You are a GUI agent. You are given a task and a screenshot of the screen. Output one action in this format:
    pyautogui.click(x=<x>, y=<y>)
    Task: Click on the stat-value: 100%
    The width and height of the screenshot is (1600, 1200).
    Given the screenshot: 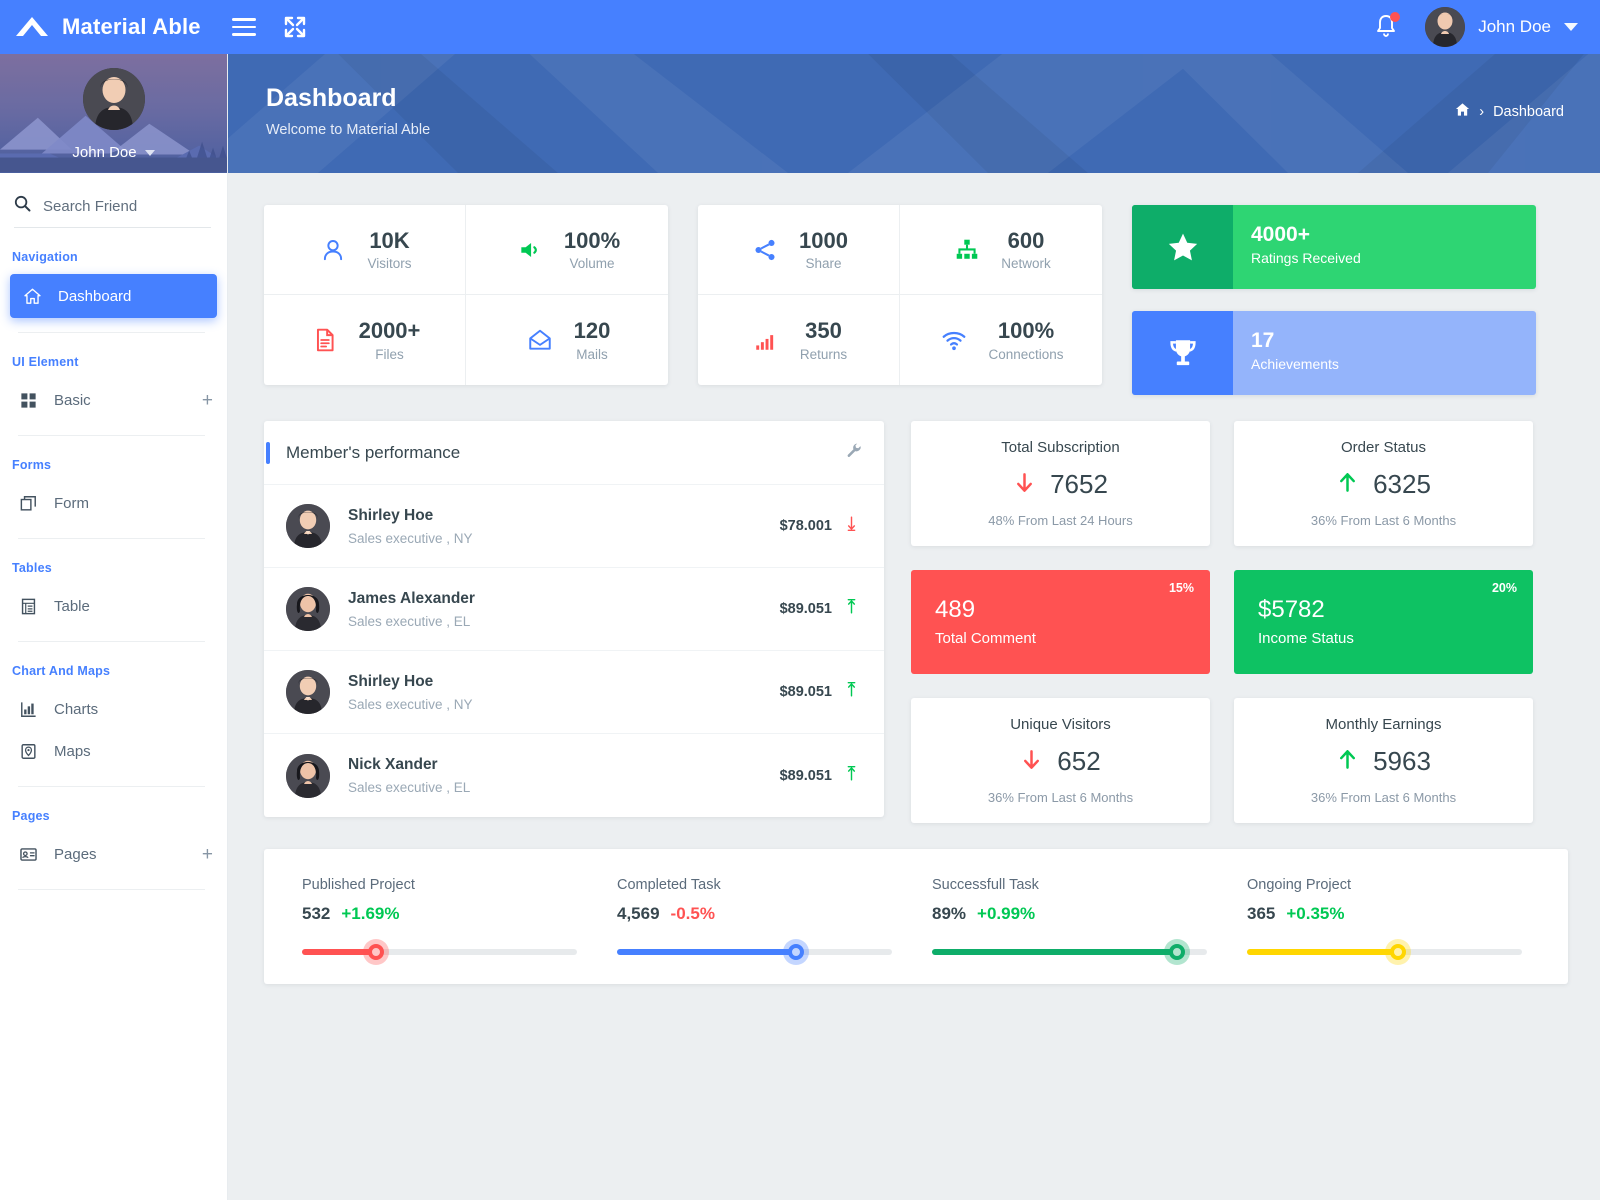 What is the action you would take?
    pyautogui.click(x=592, y=240)
    